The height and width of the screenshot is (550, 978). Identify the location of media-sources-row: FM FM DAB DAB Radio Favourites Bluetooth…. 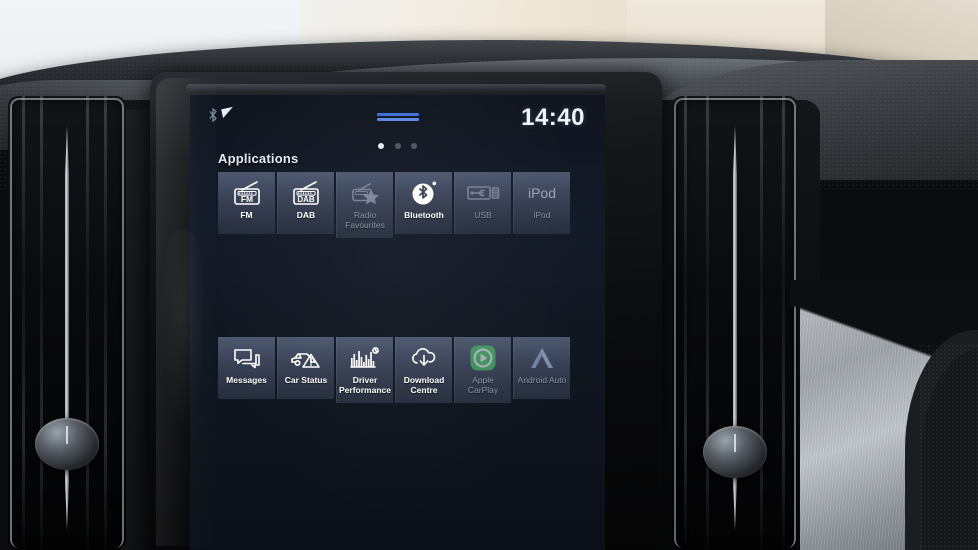
(394, 205).